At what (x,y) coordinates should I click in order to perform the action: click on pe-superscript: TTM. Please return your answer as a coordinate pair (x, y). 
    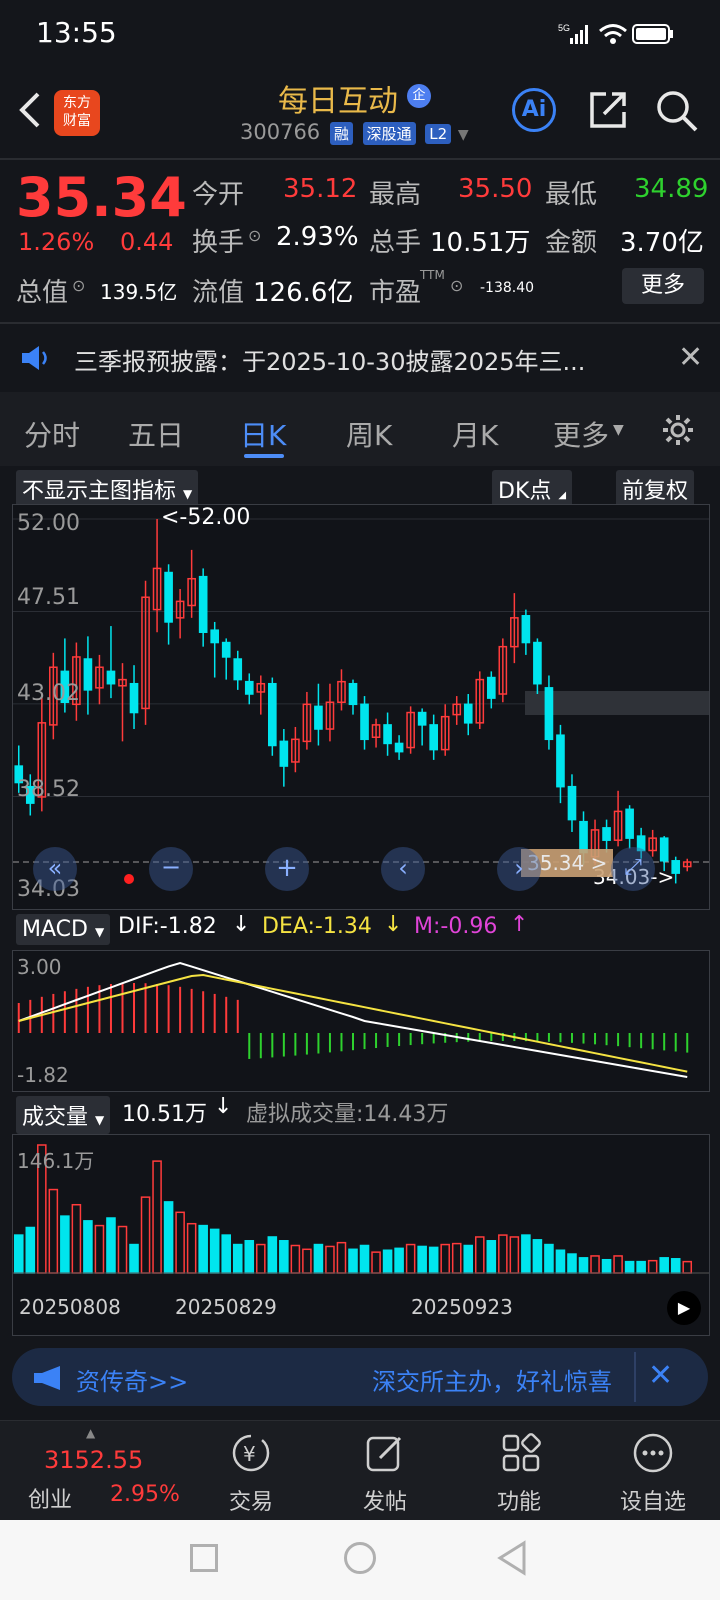
    Looking at the image, I should click on (432, 275).